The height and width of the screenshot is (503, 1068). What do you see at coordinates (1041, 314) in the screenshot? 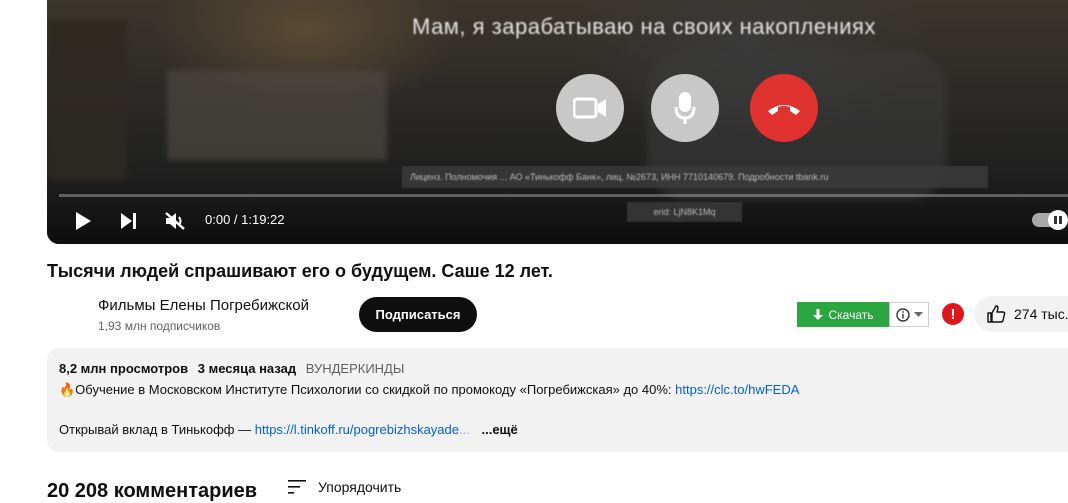
I see `like-count: 274 тыс.` at bounding box center [1041, 314].